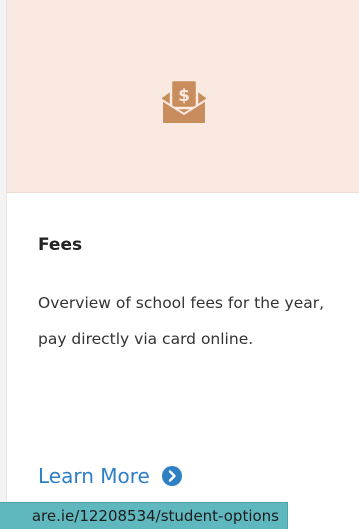  What do you see at coordinates (171, 476) in the screenshot?
I see `chevron-right-circle-icon` at bounding box center [171, 476].